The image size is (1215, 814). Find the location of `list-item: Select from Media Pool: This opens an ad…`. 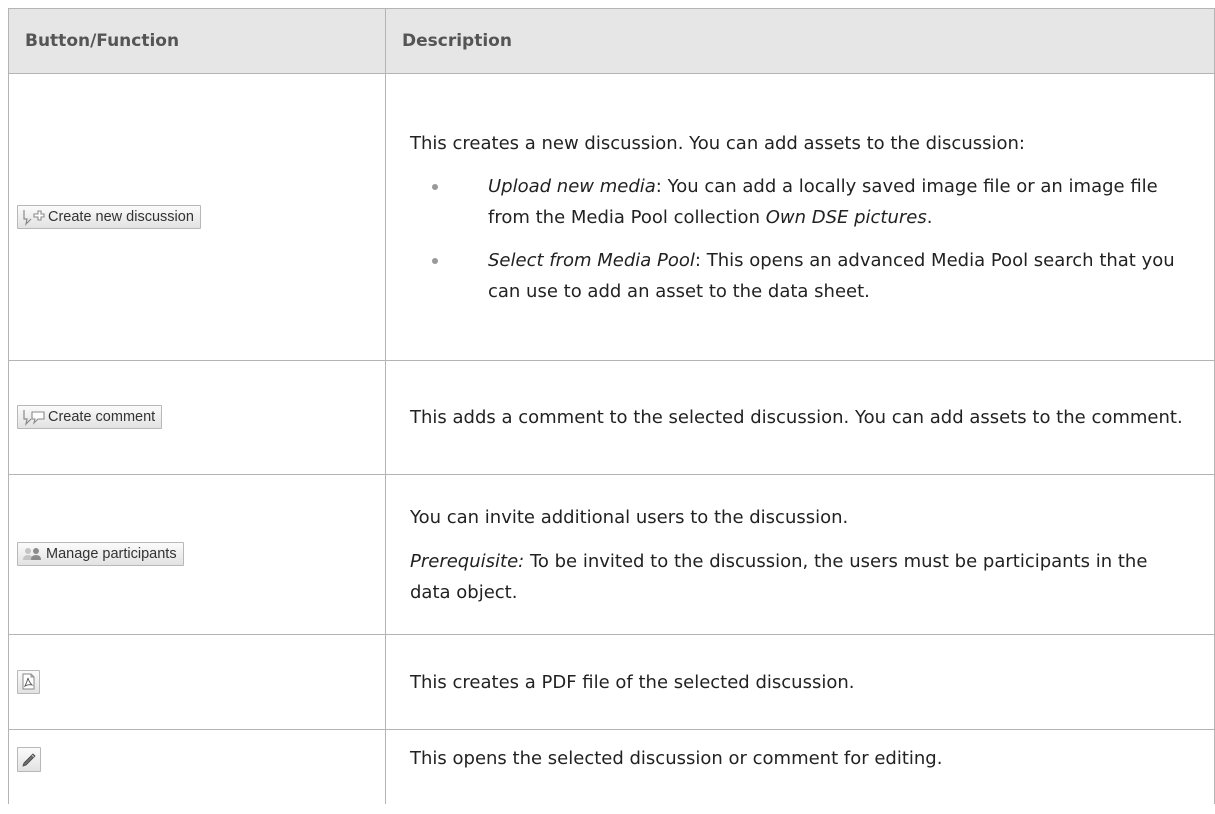

list-item: Select from Media Pool: This opens an ad… is located at coordinates (800, 276).